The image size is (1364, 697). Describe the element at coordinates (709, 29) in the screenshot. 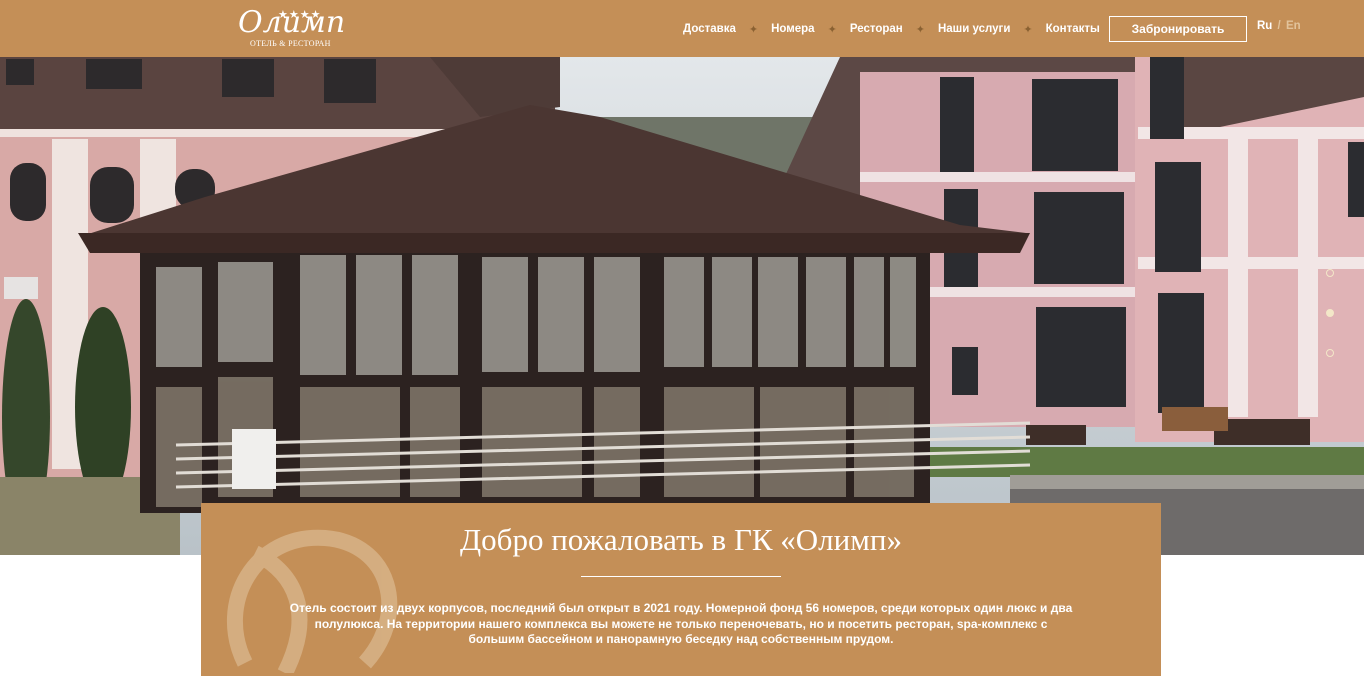

I see `nav-delivery: Доставка` at that location.